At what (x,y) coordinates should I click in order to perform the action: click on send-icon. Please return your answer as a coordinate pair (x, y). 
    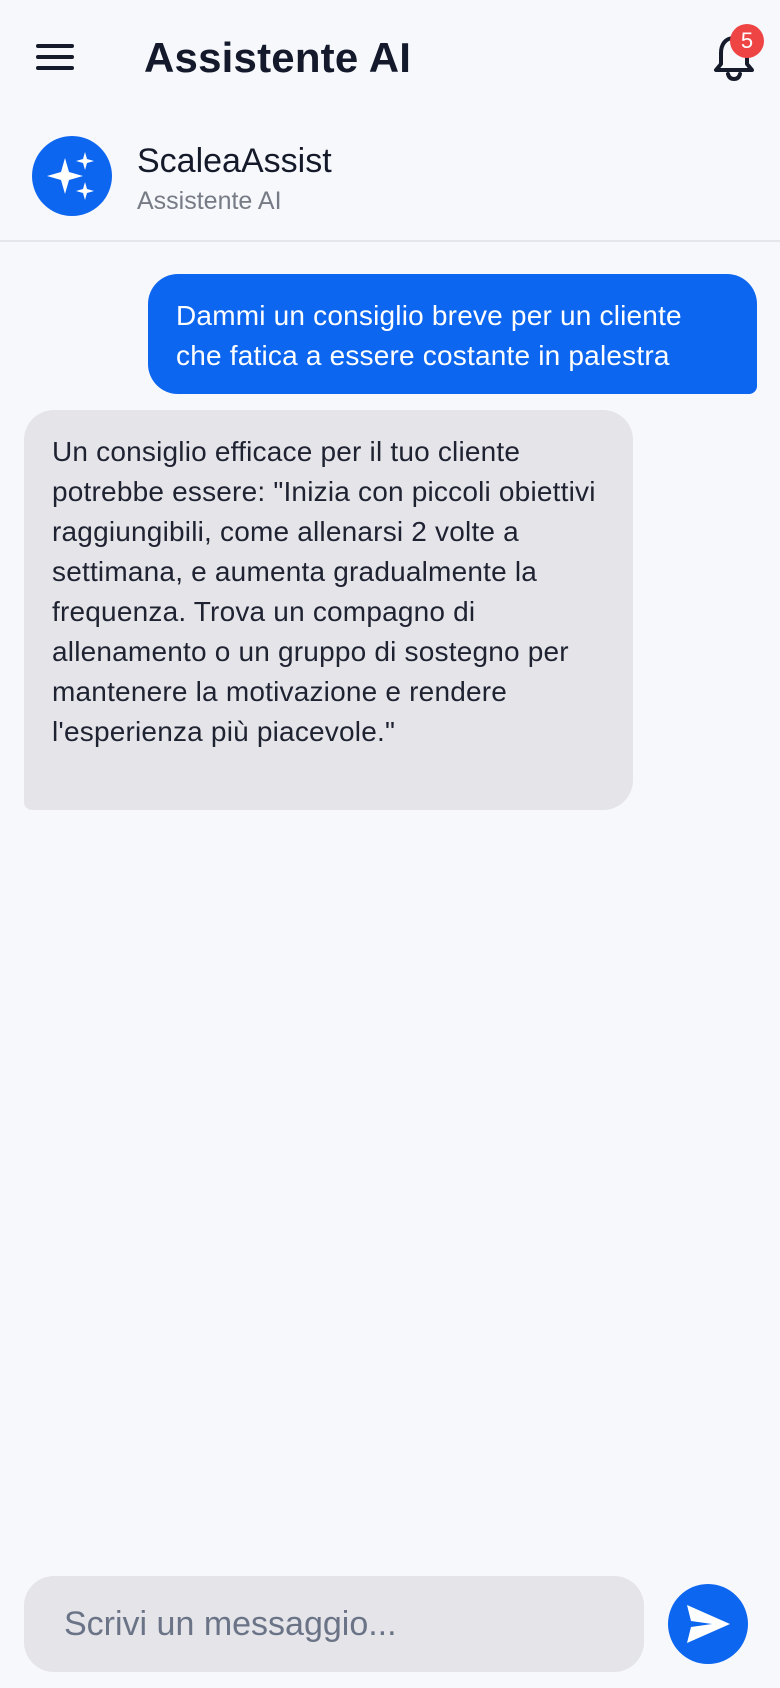
    Looking at the image, I should click on (708, 1624).